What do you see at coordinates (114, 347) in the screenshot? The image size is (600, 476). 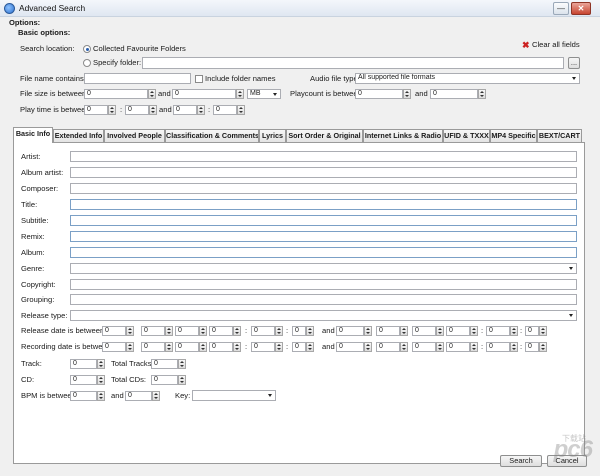 I see `recording-from-year: 0` at bounding box center [114, 347].